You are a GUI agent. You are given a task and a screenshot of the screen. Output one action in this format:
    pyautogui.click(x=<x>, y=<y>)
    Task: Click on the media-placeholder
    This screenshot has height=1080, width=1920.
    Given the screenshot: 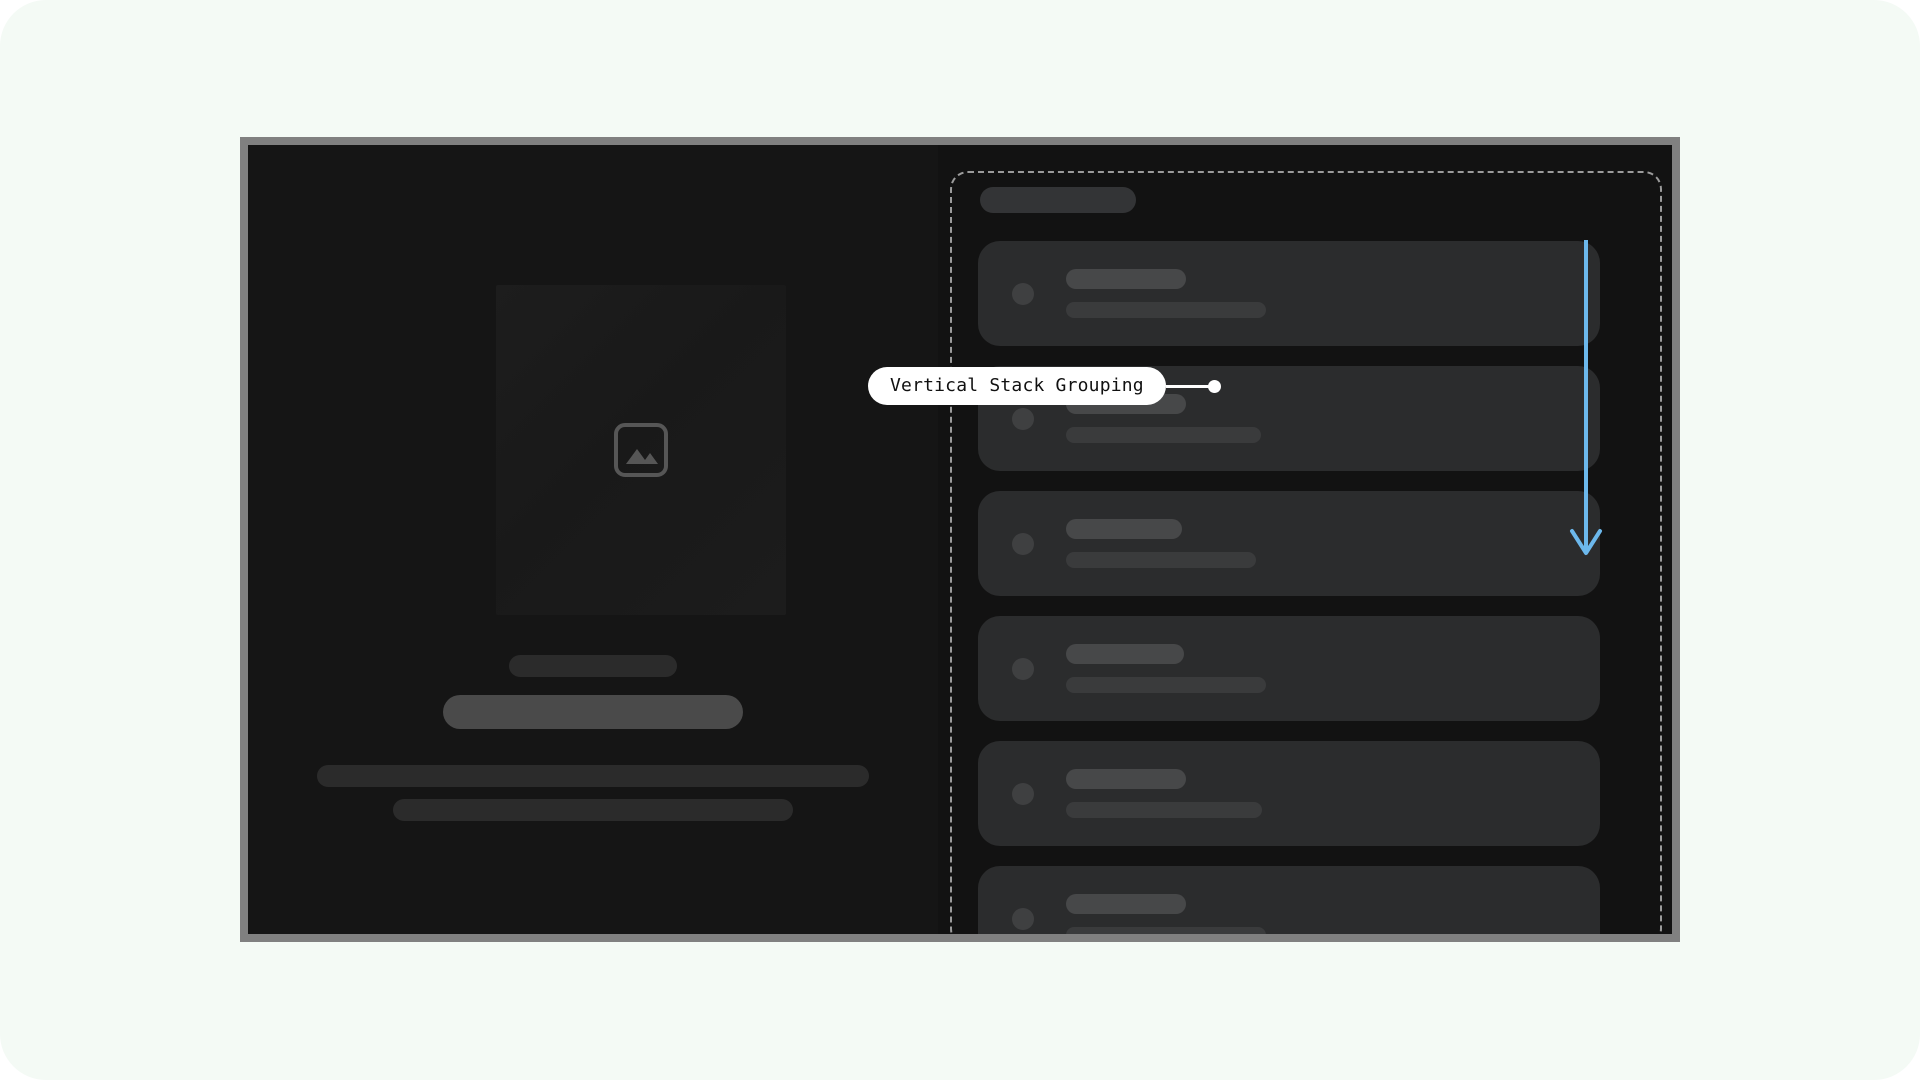 What is the action you would take?
    pyautogui.click(x=641, y=450)
    